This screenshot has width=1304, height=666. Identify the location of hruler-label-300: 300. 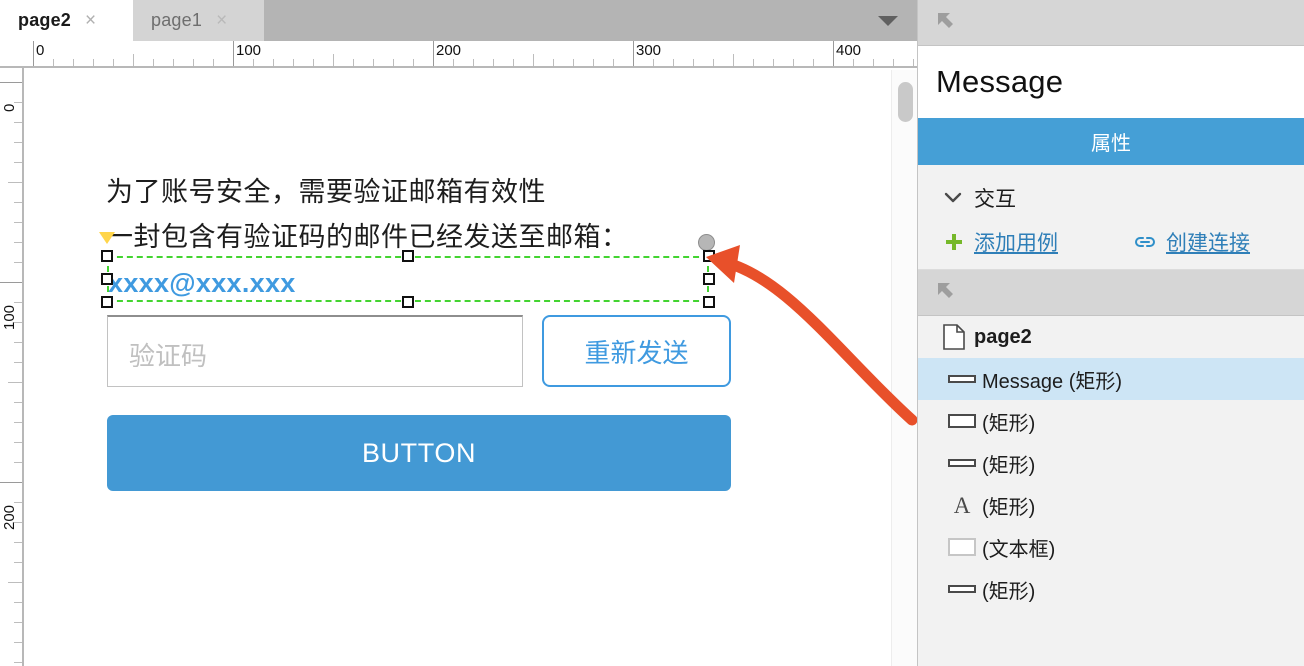
(649, 50).